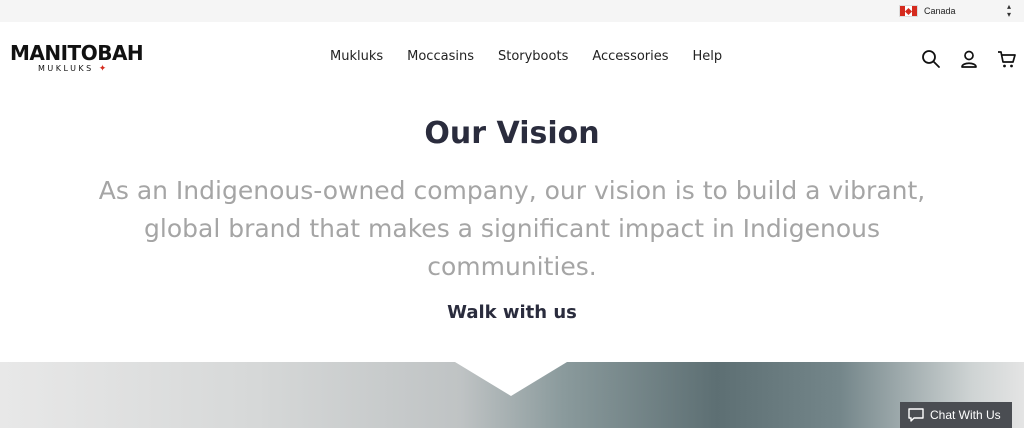 This screenshot has width=1024, height=428. Describe the element at coordinates (908, 11) in the screenshot. I see `canada-flag-icon` at that location.